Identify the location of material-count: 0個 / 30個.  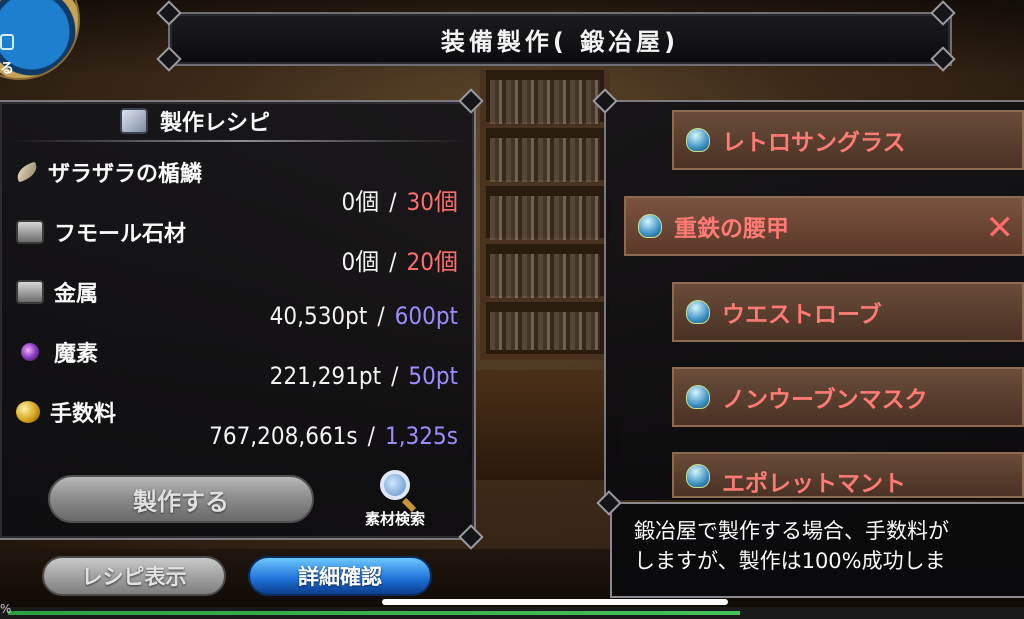
(400, 199).